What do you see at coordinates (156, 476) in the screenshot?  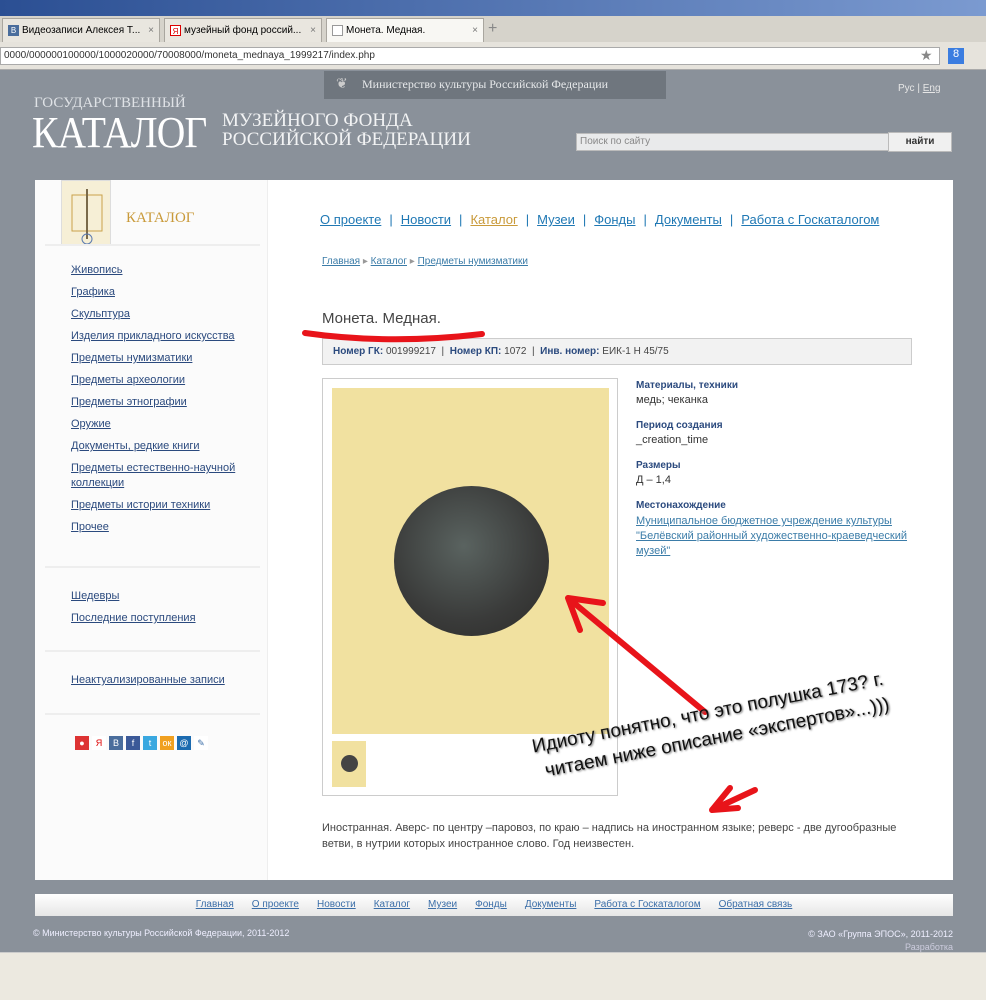 I see `sidebar-item: Предметы естественно-научной коллекции` at bounding box center [156, 476].